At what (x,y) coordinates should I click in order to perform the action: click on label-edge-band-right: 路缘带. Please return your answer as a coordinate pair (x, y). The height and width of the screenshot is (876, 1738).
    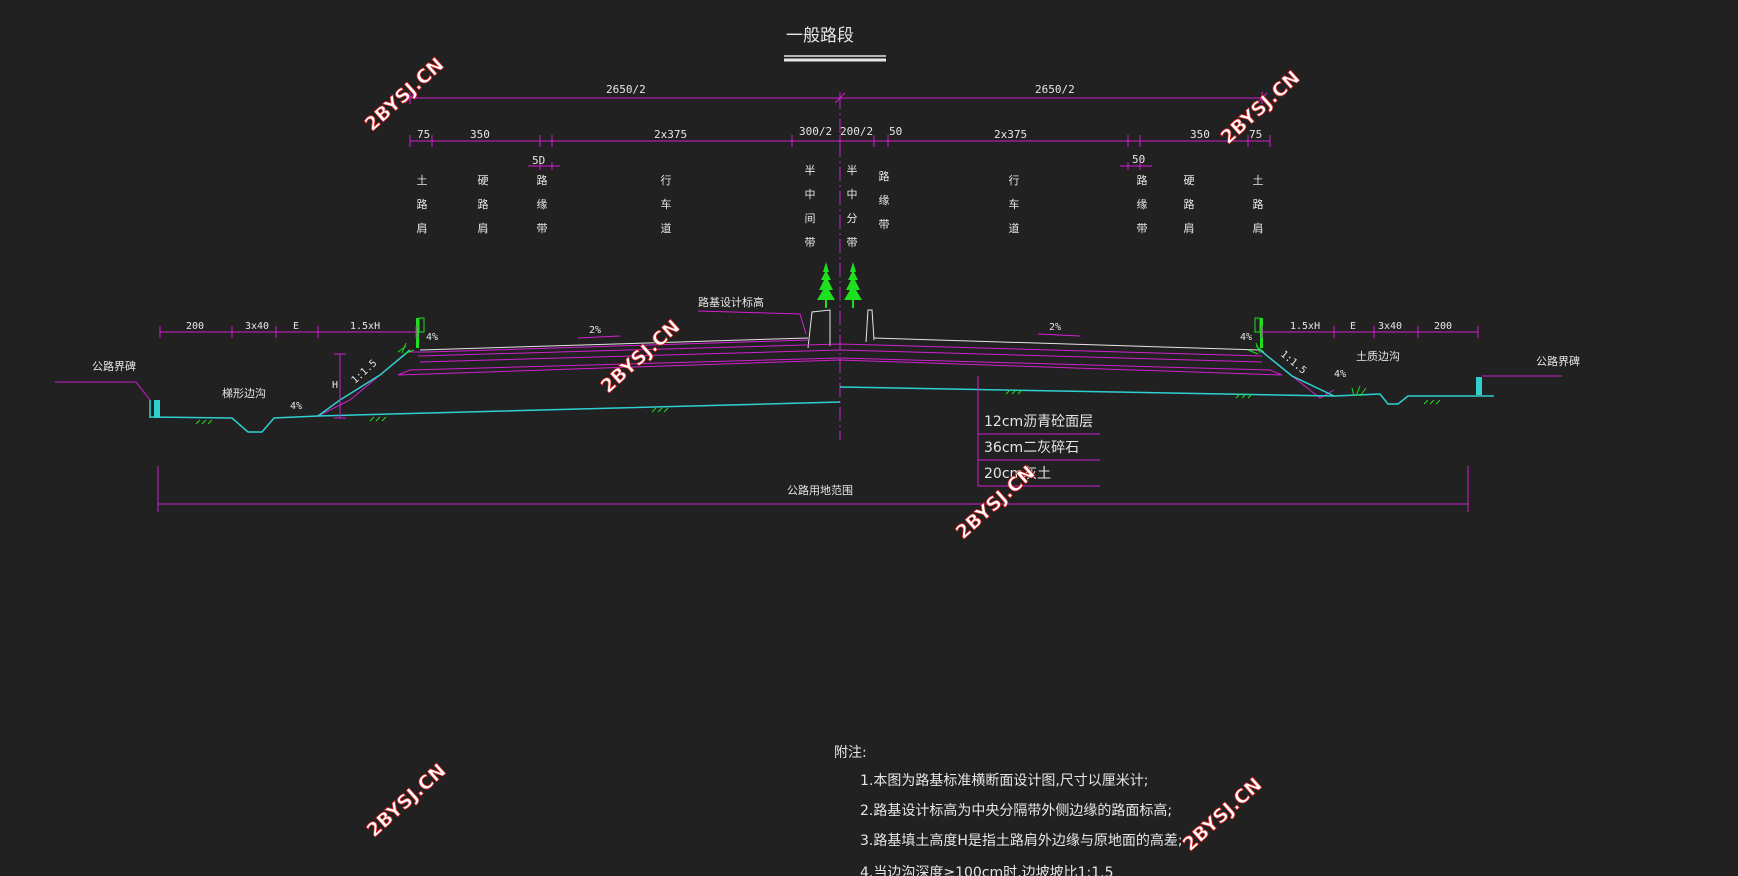
    Looking at the image, I should click on (1142, 204).